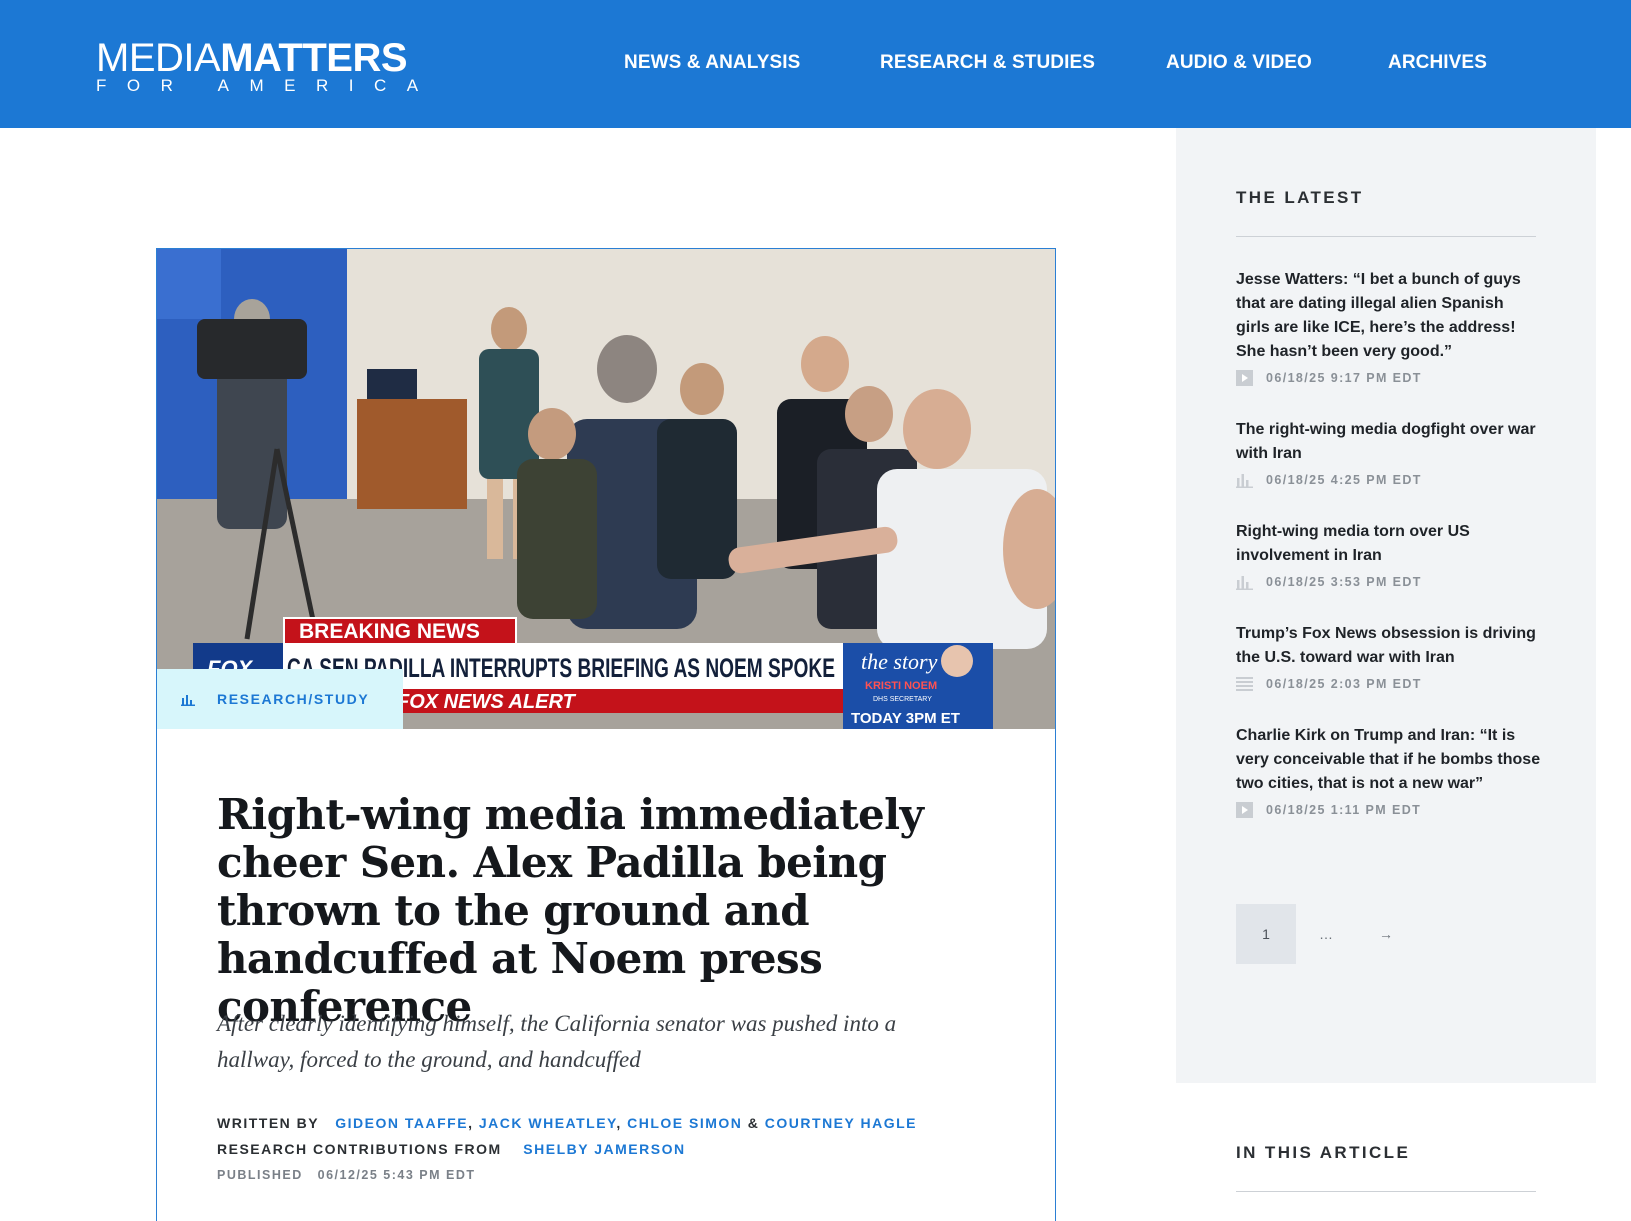  I want to click on author-link: CHLOE SIMON, so click(684, 1123).